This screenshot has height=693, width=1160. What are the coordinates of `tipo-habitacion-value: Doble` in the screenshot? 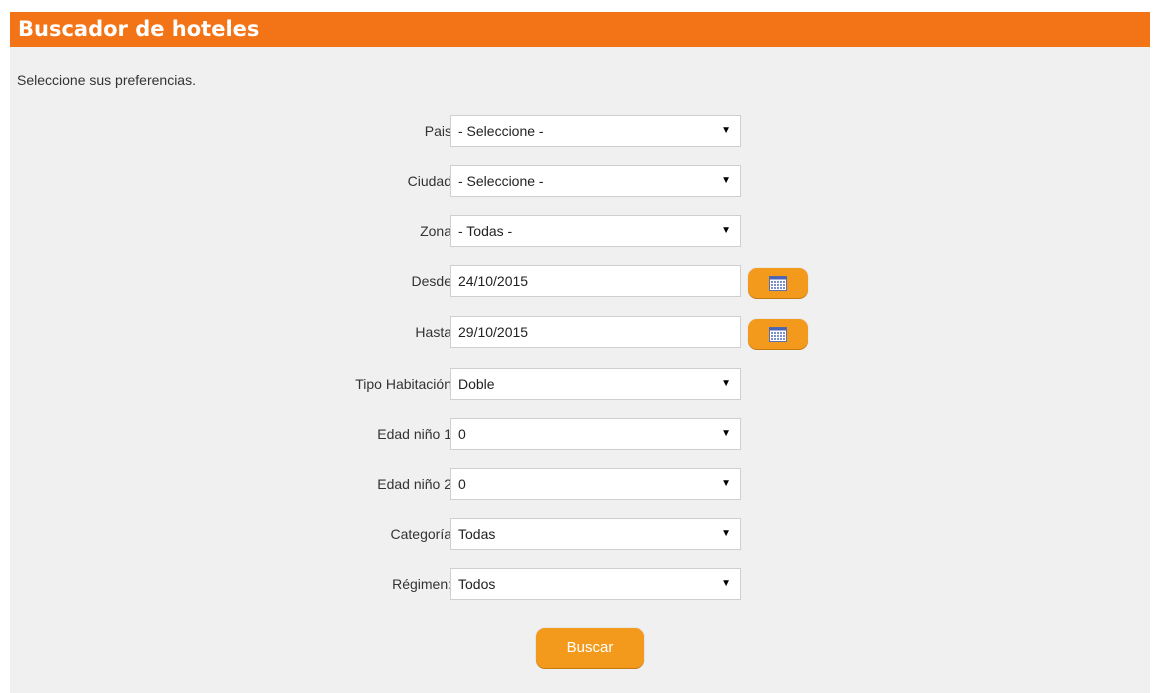 It's located at (476, 384).